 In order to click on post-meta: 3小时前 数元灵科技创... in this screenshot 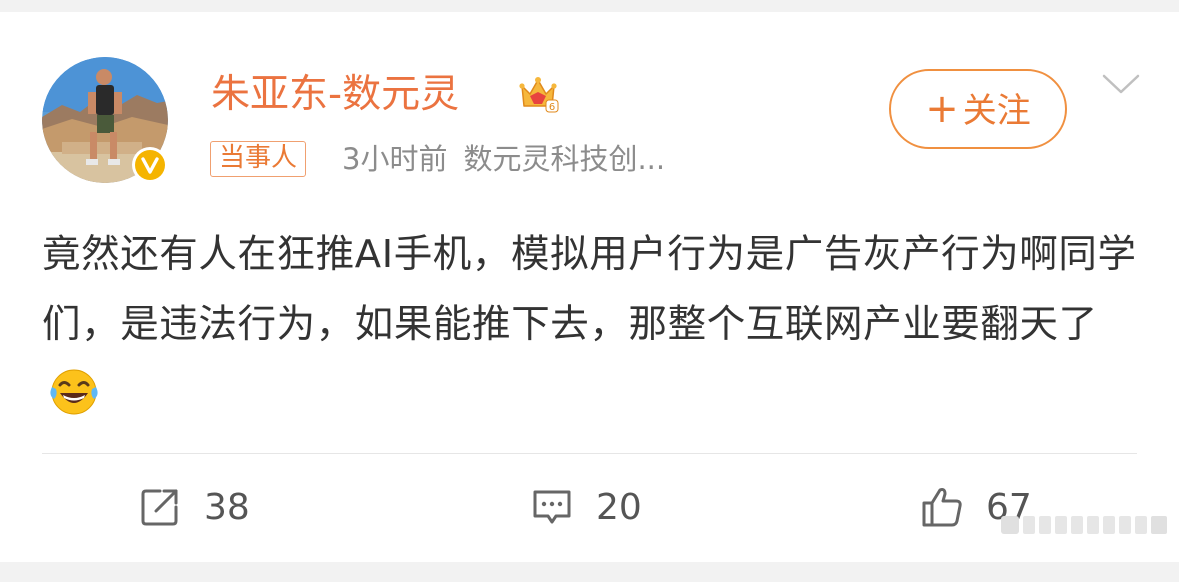, I will do `click(503, 159)`.